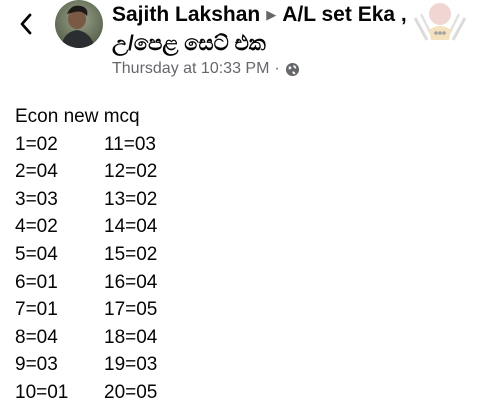 The image size is (479, 412). Describe the element at coordinates (131, 365) in the screenshot. I see `answer-right: 19=03` at that location.